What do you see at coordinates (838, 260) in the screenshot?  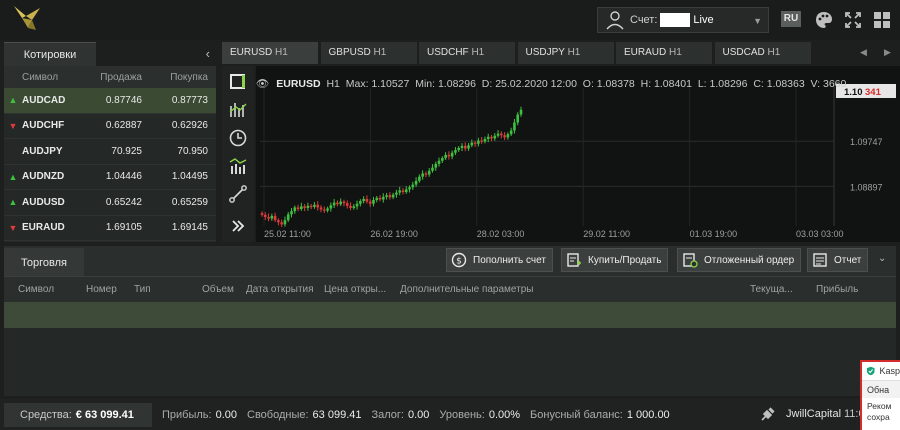 I see `report-button: Отчет` at bounding box center [838, 260].